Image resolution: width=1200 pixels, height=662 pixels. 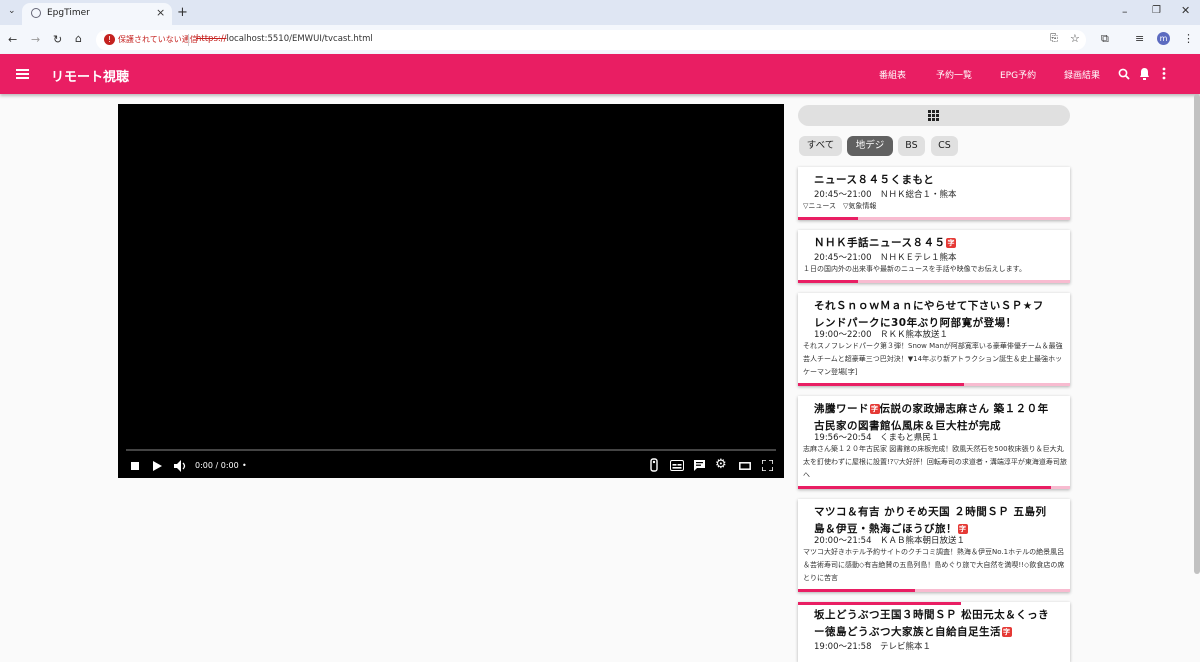 I want to click on search-icon, so click(x=1124, y=74).